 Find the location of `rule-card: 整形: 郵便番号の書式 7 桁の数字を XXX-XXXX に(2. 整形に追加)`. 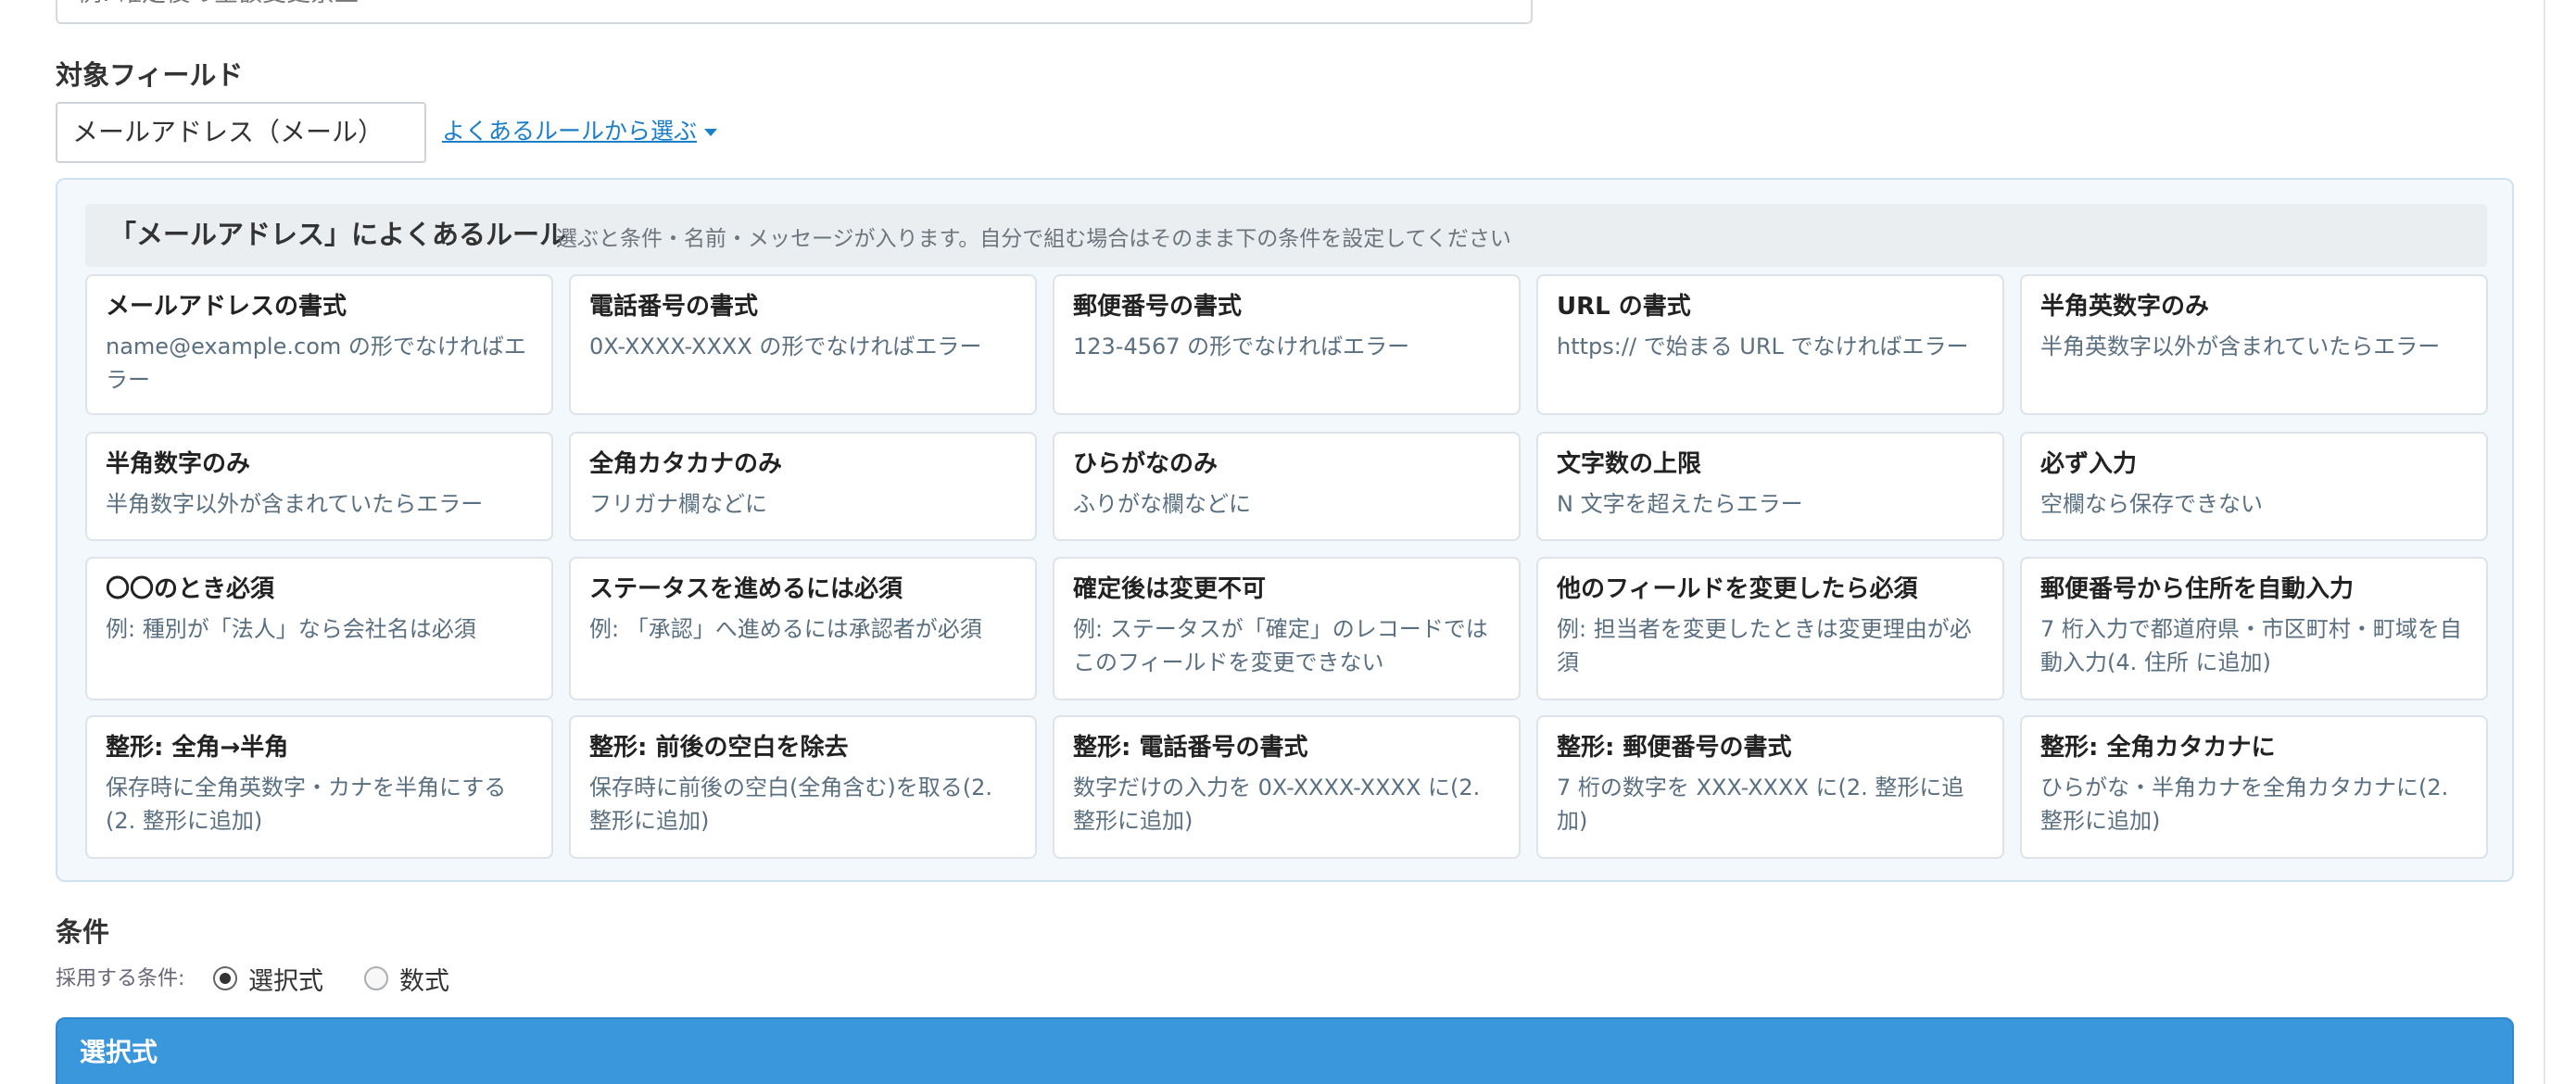

rule-card: 整形: 郵便番号の書式 7 桁の数字を XXX-XXXX に(2. 整形に追加) is located at coordinates (1770, 787).